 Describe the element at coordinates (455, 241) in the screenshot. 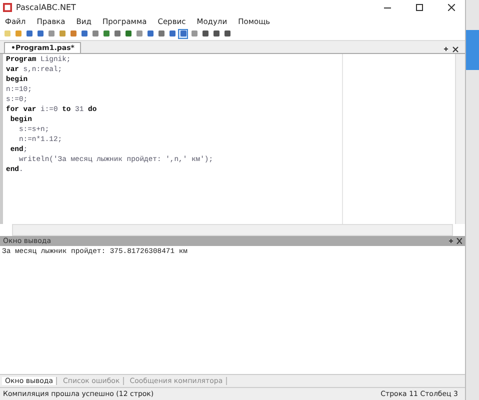

I see `pin-close-icon` at that location.